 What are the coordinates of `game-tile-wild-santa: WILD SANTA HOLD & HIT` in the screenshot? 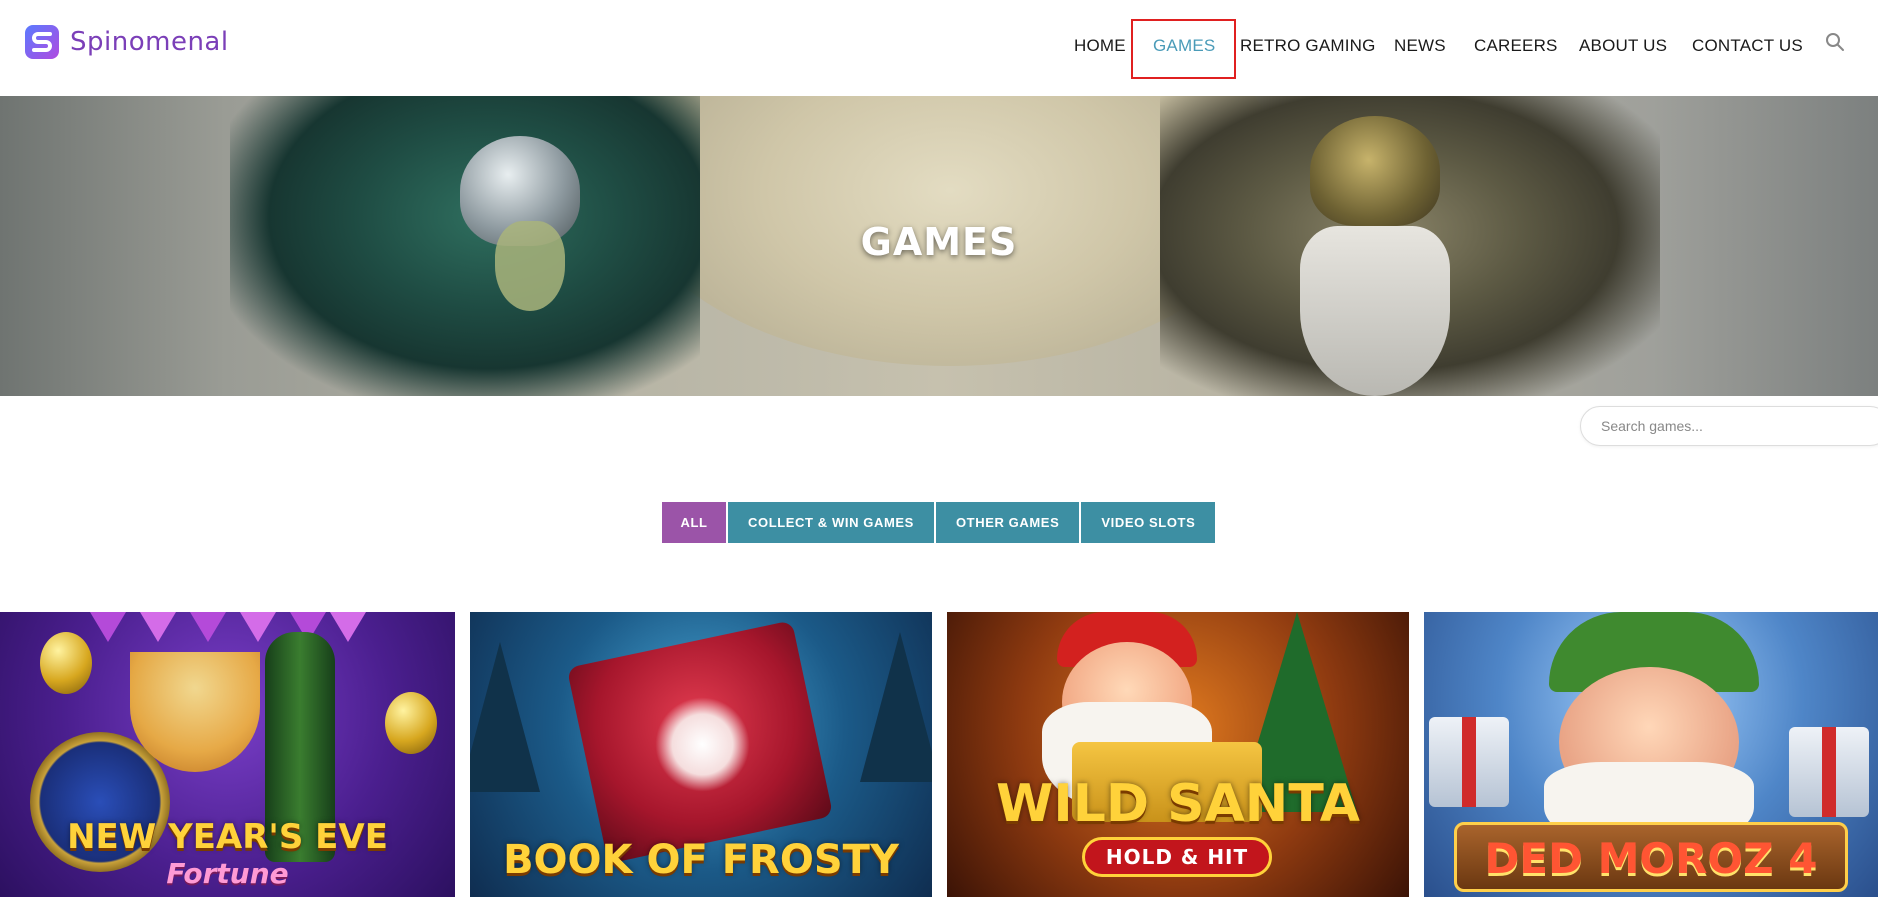 It's located at (1178, 754).